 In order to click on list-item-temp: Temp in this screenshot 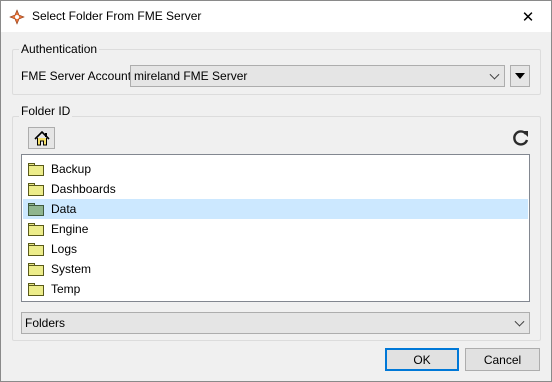, I will do `click(275, 289)`.